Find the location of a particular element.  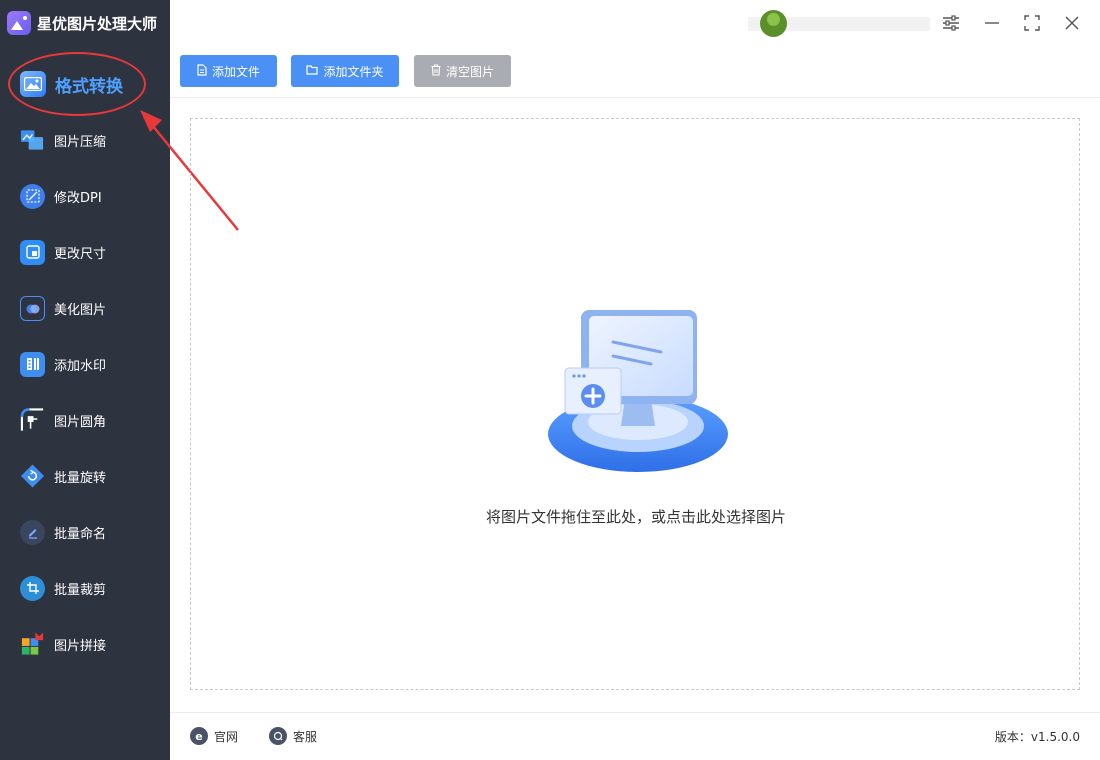

crop-icon is located at coordinates (32, 588).